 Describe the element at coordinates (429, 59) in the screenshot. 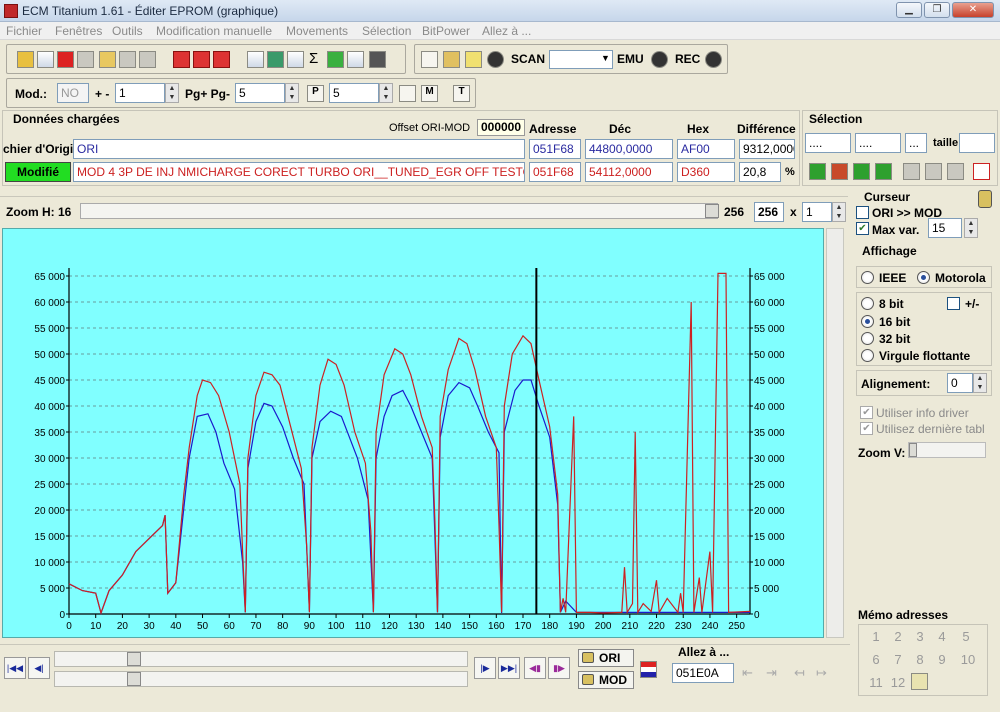

I see `t-icon` at that location.